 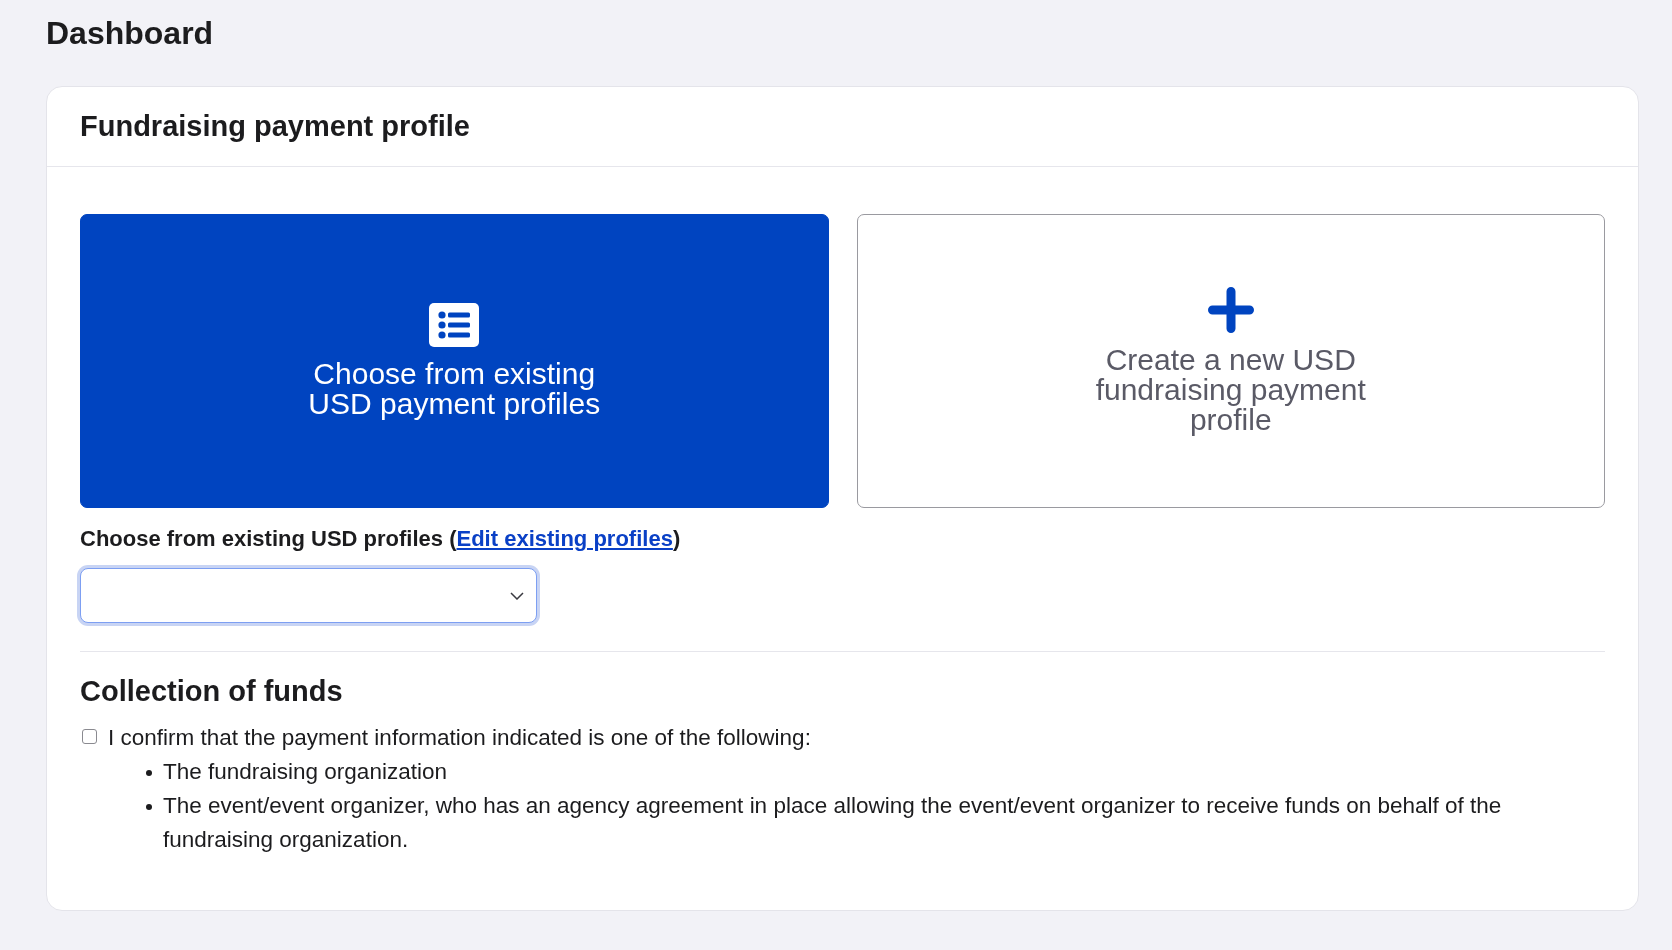 I want to click on confirm-checkbox, so click(x=89, y=736).